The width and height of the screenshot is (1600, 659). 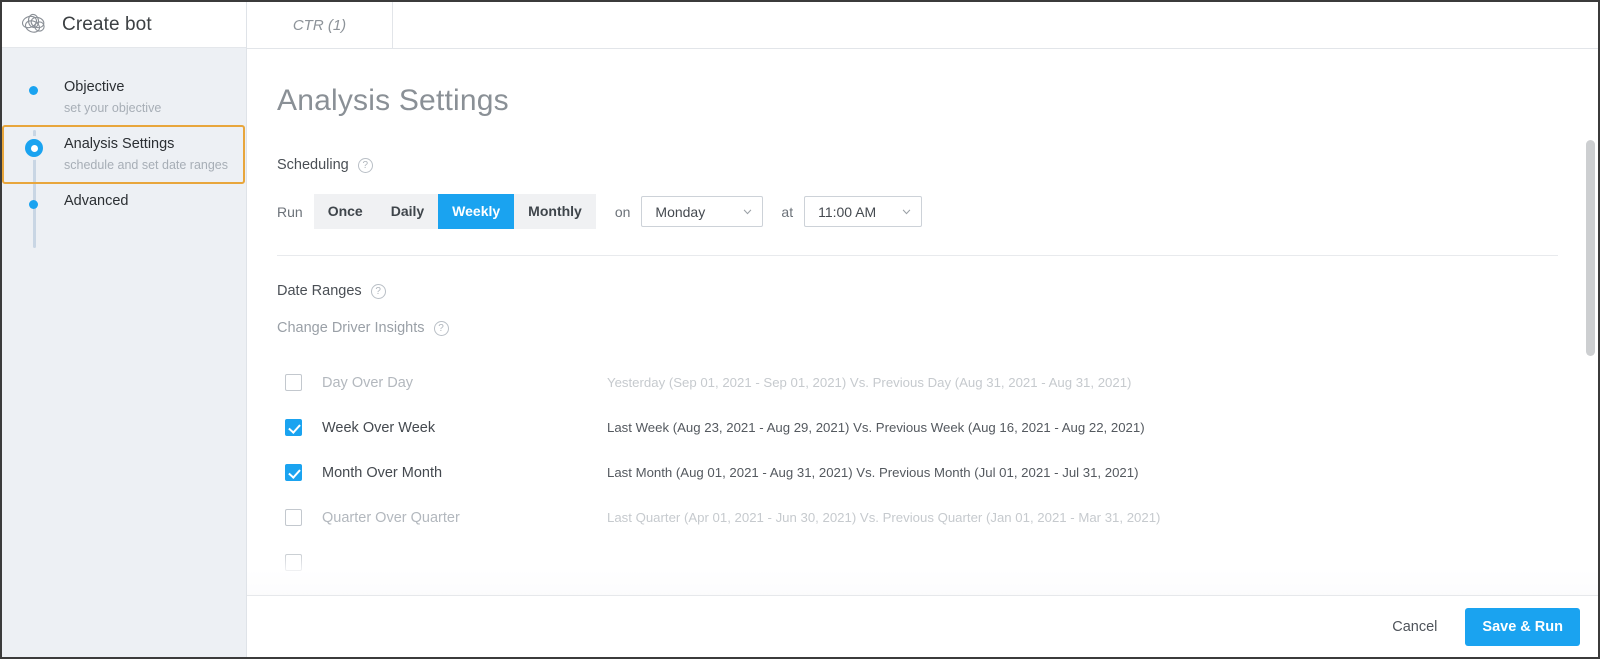 What do you see at coordinates (1414, 627) in the screenshot?
I see `cancel-button: Cancel` at bounding box center [1414, 627].